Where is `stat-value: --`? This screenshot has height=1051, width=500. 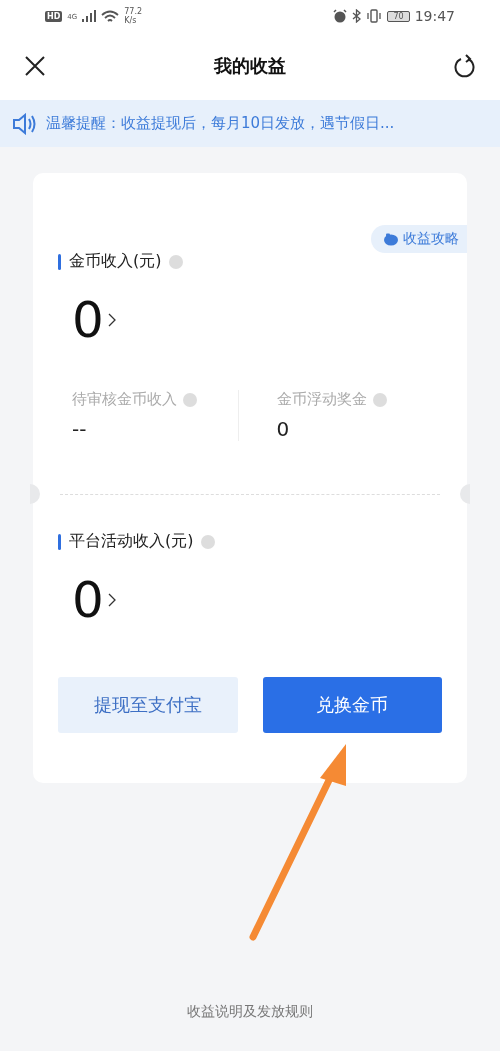
stat-value: -- is located at coordinates (80, 429).